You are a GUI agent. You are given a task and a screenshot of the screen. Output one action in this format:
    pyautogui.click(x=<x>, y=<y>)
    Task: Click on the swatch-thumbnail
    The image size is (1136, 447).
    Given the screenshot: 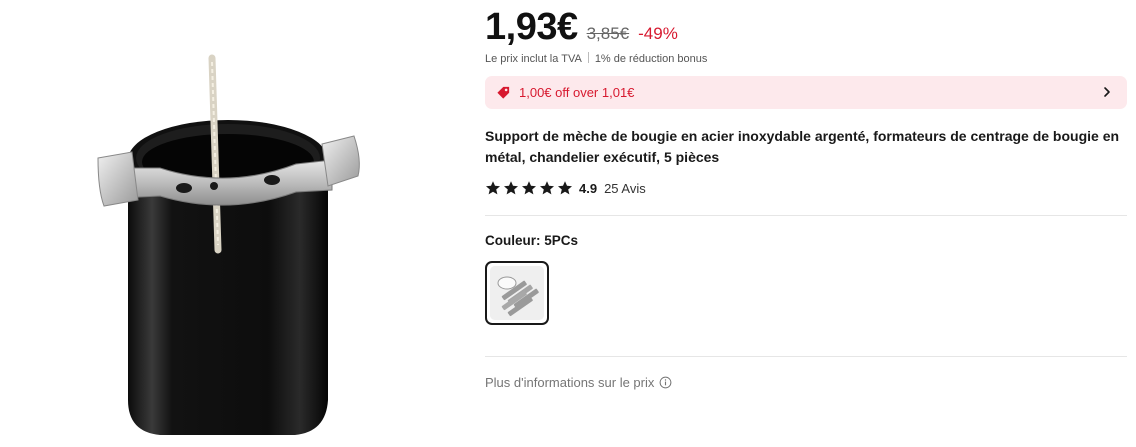 What is the action you would take?
    pyautogui.click(x=517, y=293)
    